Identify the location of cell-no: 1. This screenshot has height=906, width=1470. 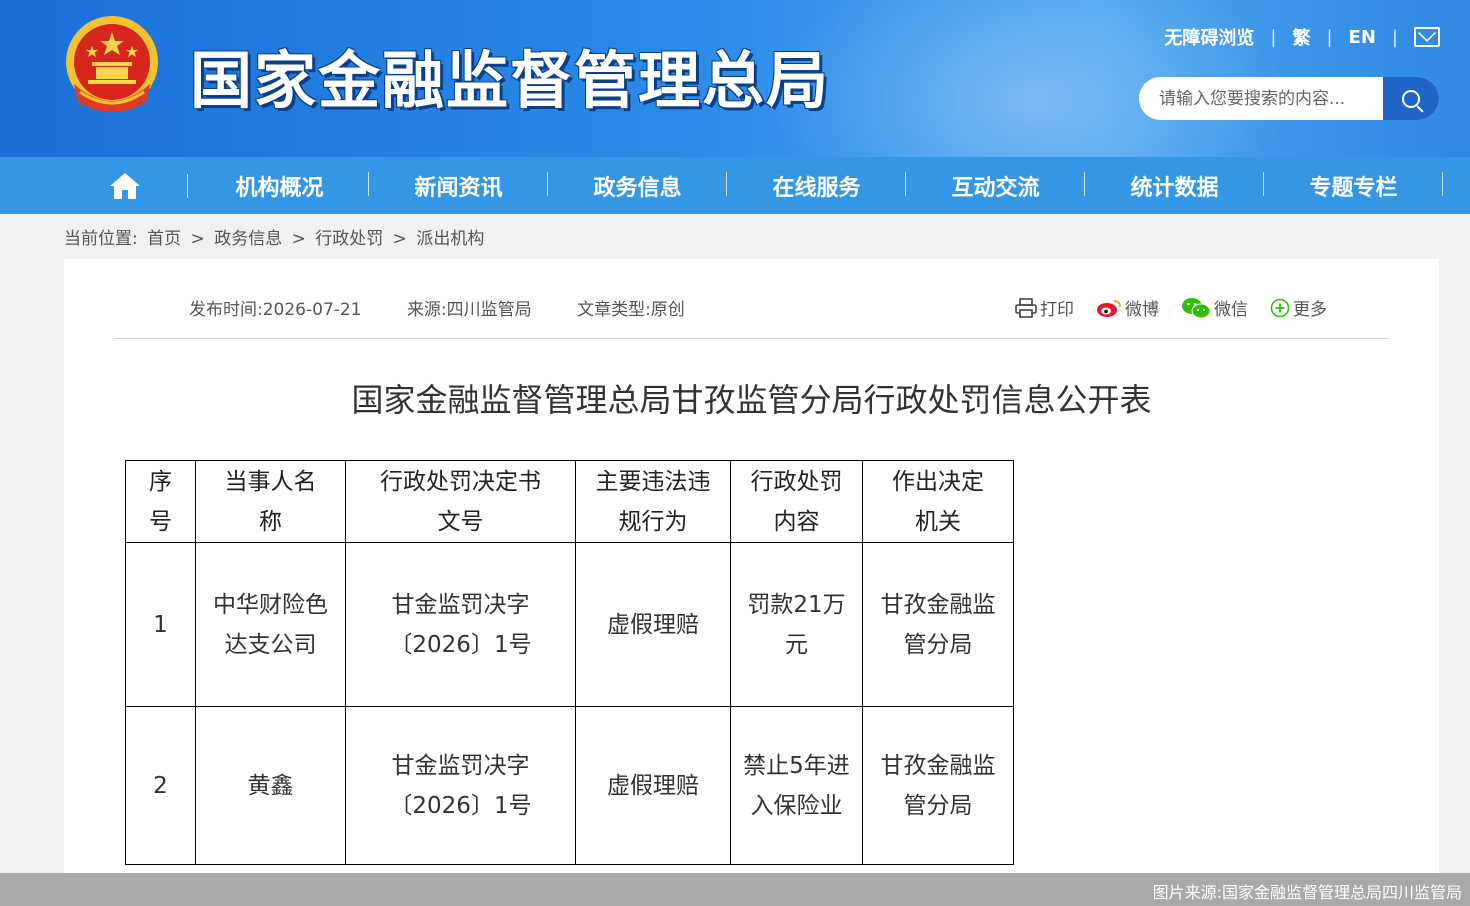
(160, 624).